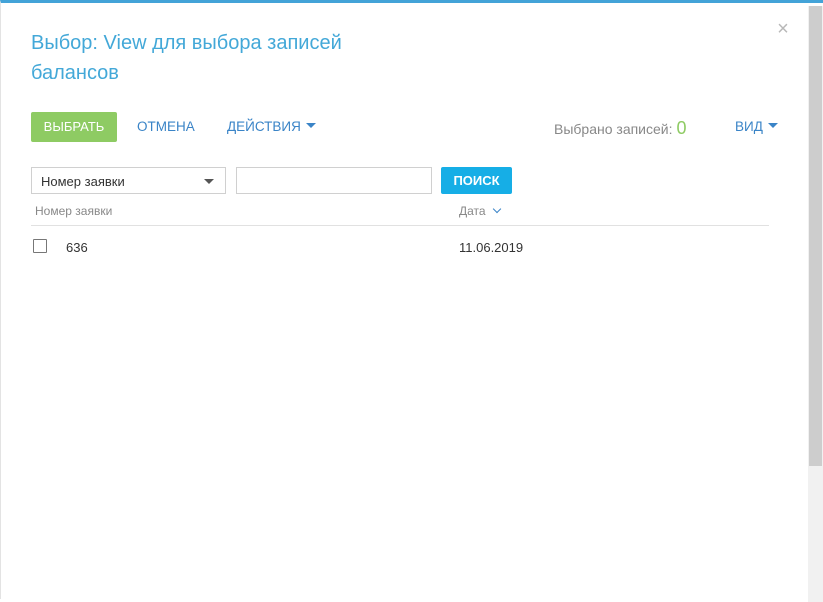 The width and height of the screenshot is (823, 602). What do you see at coordinates (476, 180) in the screenshot?
I see `search-button: ПОИСК` at bounding box center [476, 180].